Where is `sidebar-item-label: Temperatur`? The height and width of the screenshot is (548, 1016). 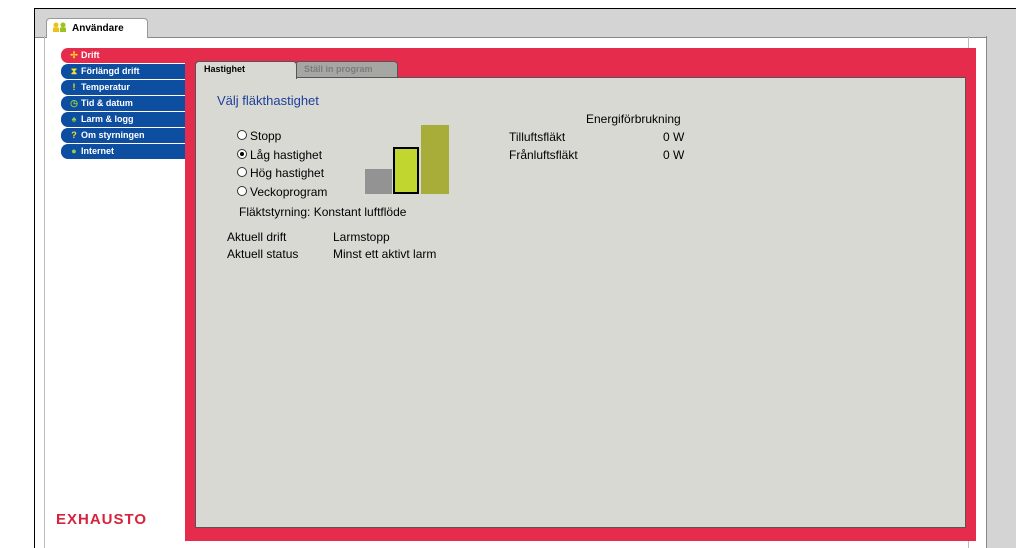 sidebar-item-label: Temperatur is located at coordinates (105, 87).